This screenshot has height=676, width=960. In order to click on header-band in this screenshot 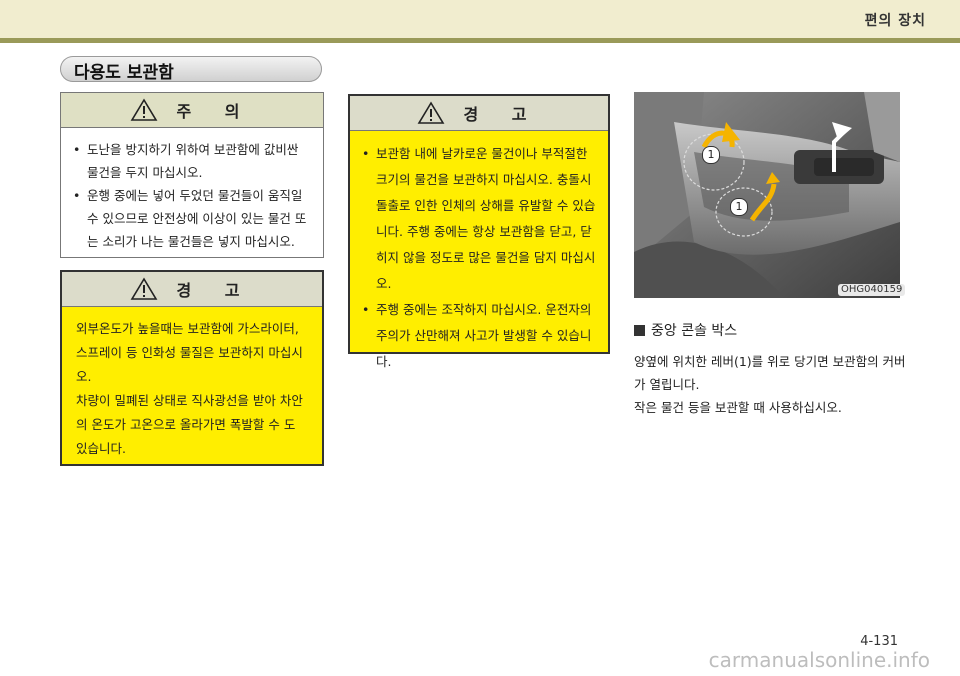, I will do `click(480, 19)`.